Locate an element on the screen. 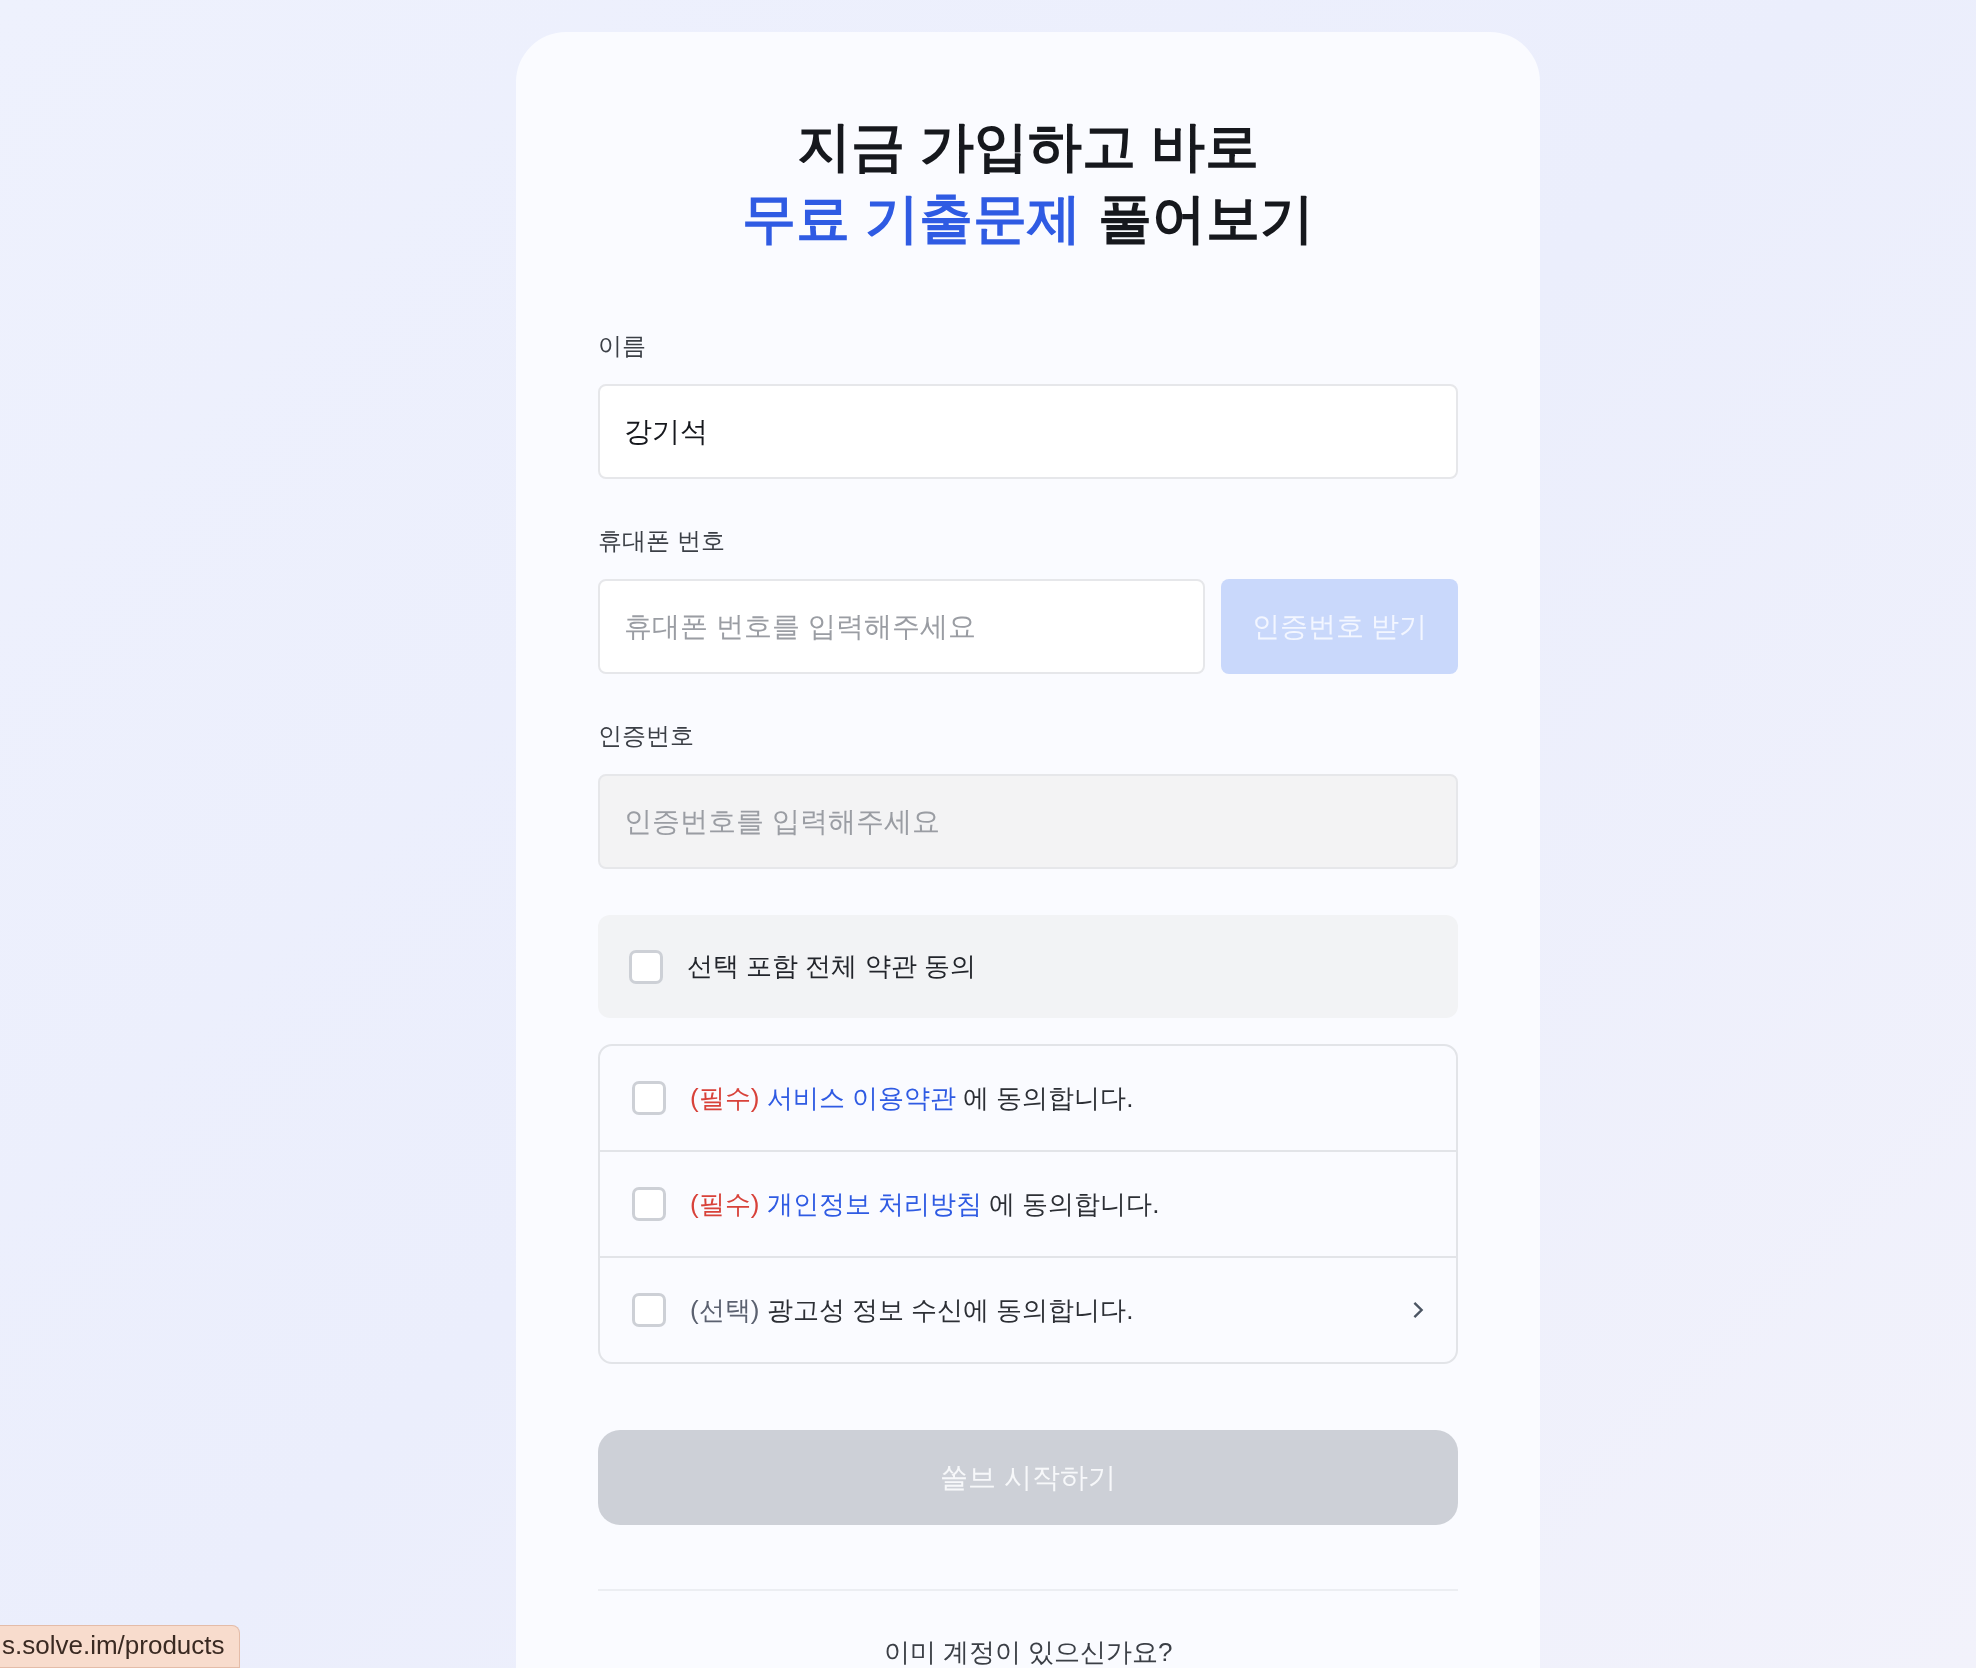 The image size is (1976, 1668). field-label: 휴대폰 번호 is located at coordinates (662, 541).